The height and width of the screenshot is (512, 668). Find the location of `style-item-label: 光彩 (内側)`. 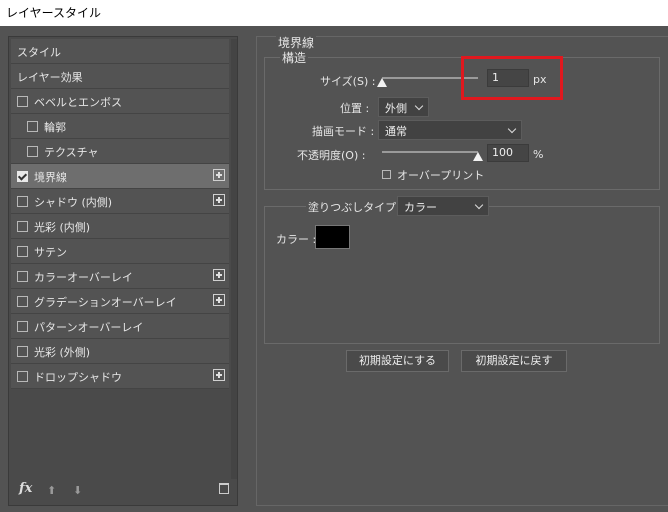

style-item-label: 光彩 (内側) is located at coordinates (62, 227).